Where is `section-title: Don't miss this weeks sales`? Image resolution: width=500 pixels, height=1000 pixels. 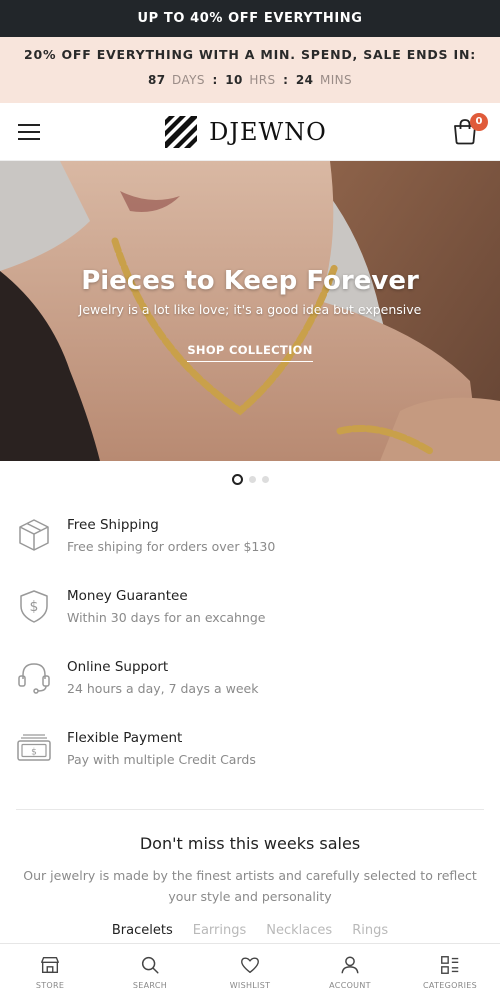 section-title: Don't miss this weeks sales is located at coordinates (250, 843).